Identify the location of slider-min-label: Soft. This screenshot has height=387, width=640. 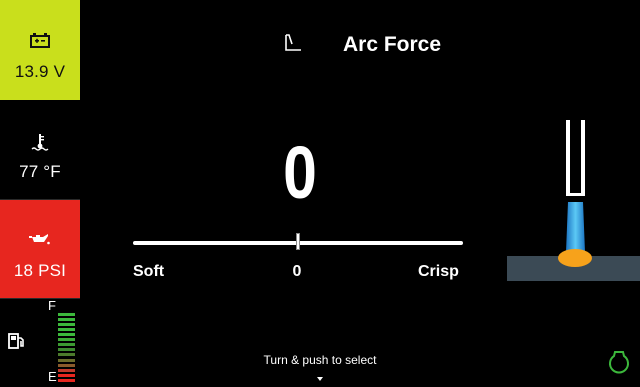
(149, 271).